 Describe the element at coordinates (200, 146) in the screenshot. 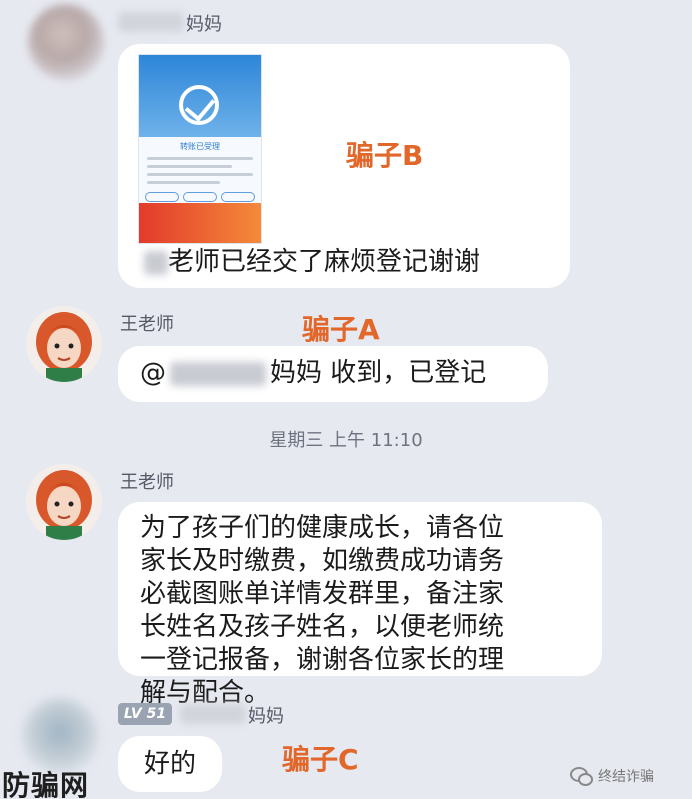

I see `receipt-title: 转账已受理` at that location.